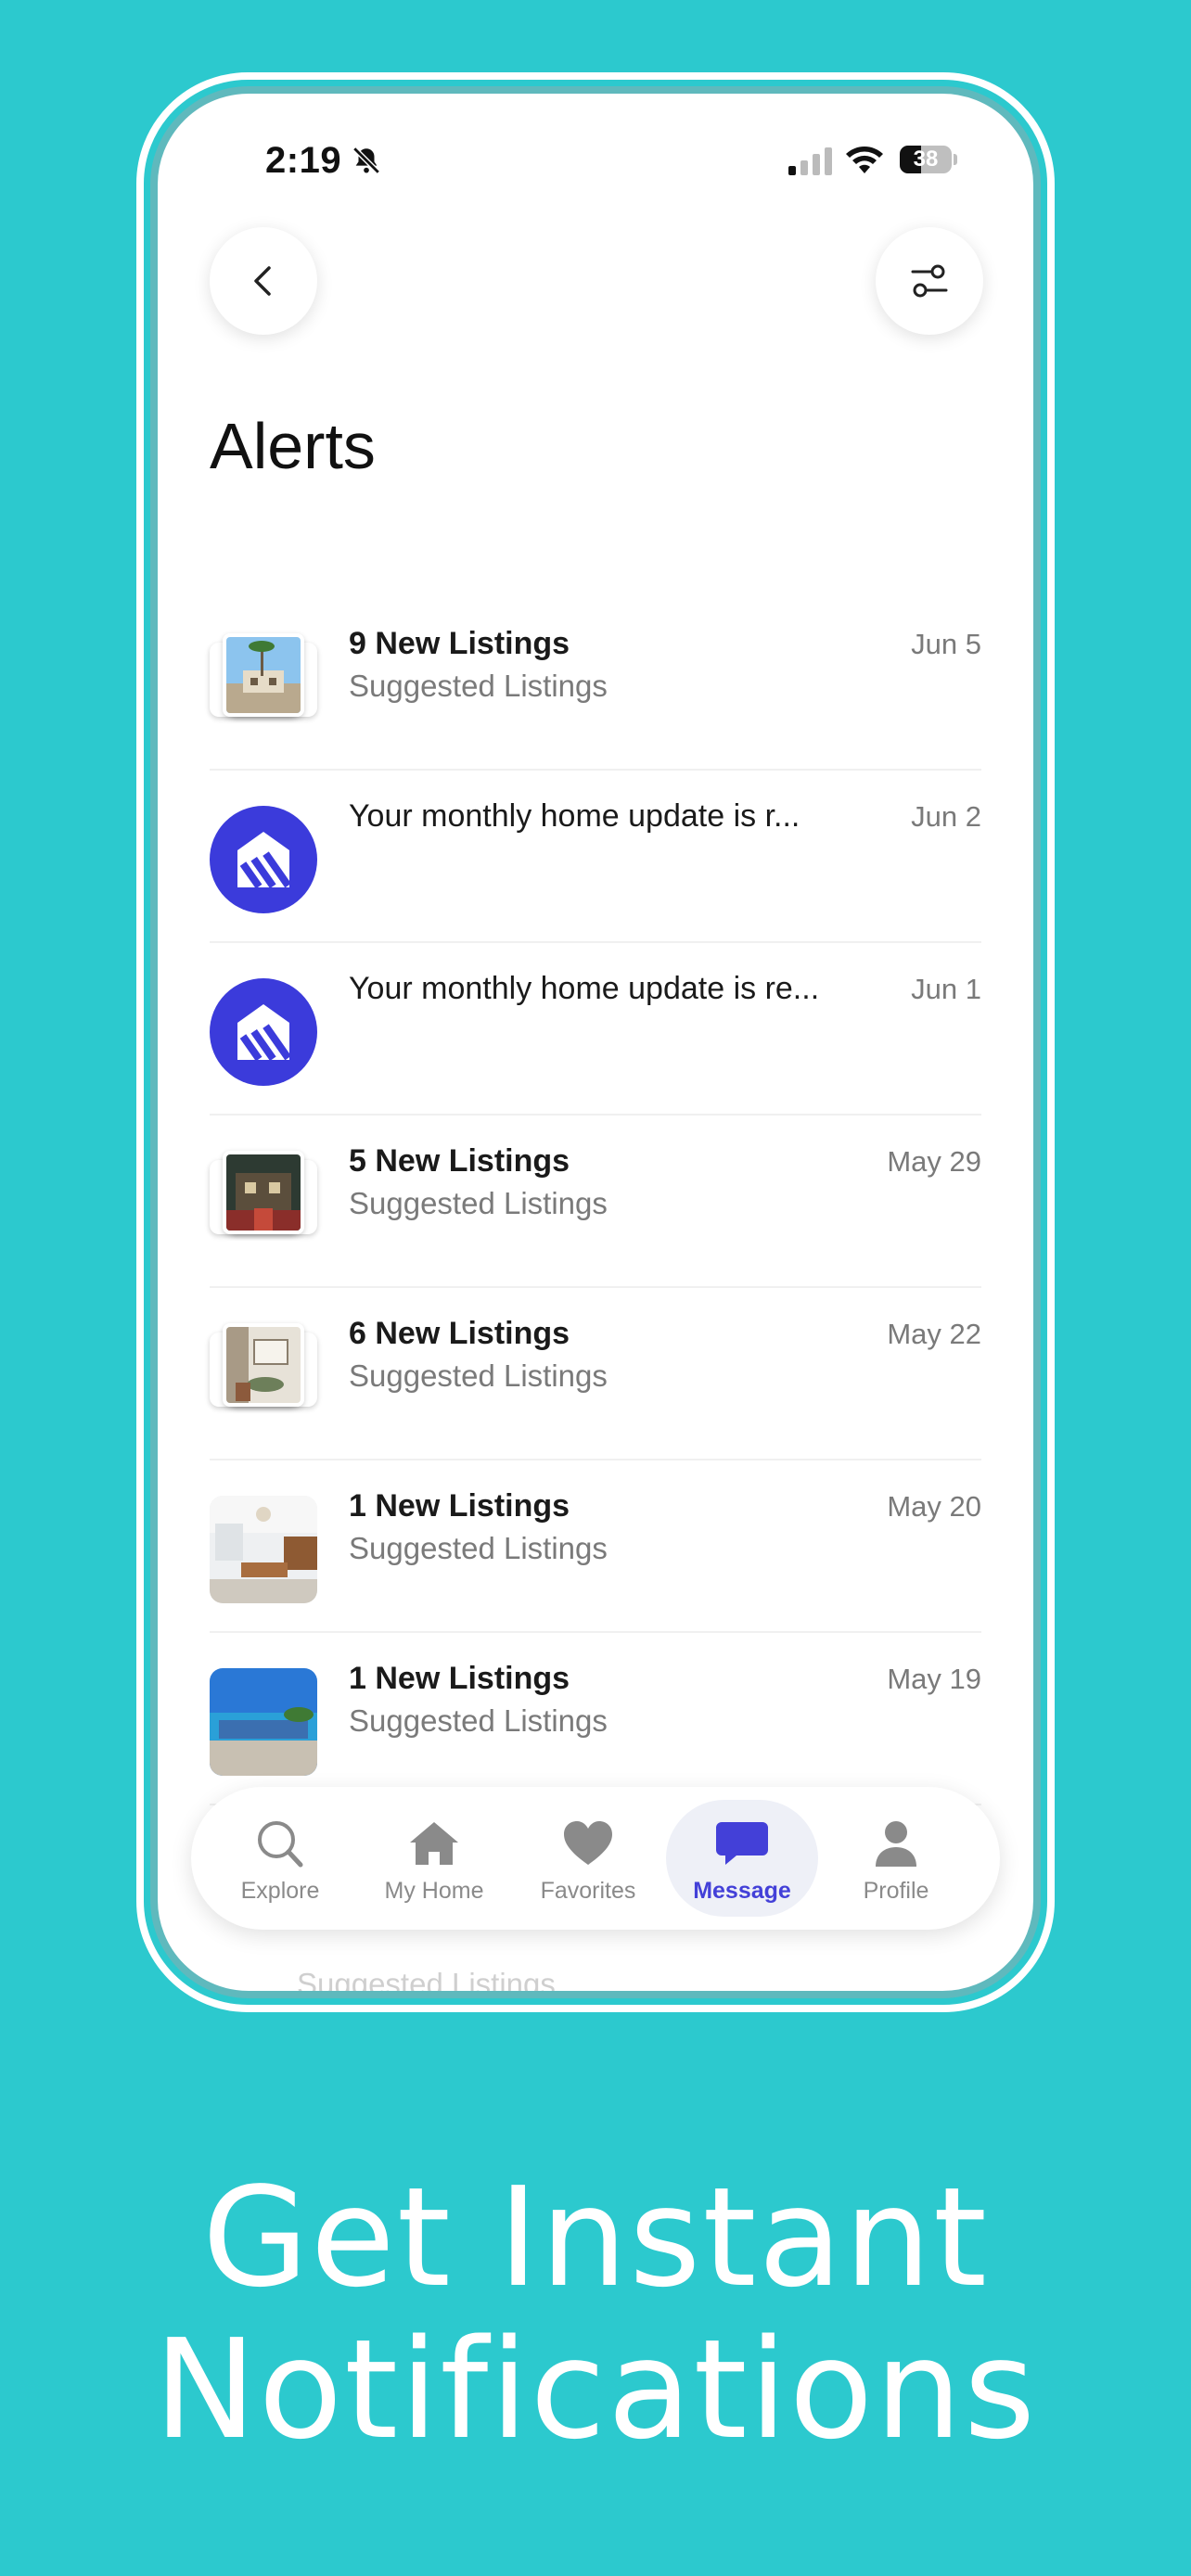 Image resolution: width=1191 pixels, height=2576 pixels. I want to click on sliders-icon, so click(929, 281).